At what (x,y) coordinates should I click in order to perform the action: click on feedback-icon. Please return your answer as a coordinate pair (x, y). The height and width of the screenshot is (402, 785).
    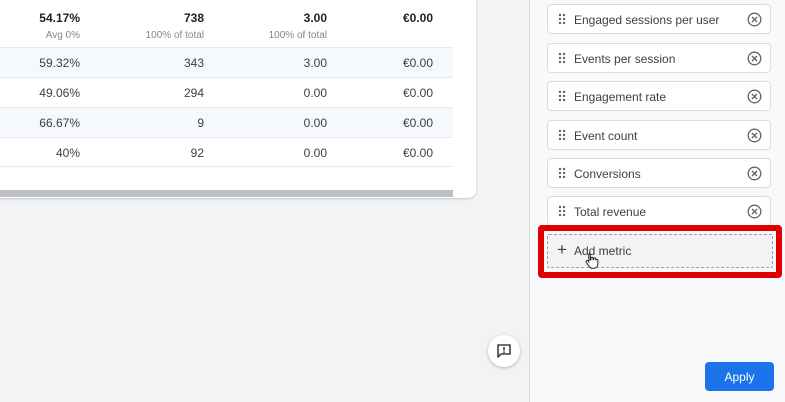
    Looking at the image, I should click on (504, 351).